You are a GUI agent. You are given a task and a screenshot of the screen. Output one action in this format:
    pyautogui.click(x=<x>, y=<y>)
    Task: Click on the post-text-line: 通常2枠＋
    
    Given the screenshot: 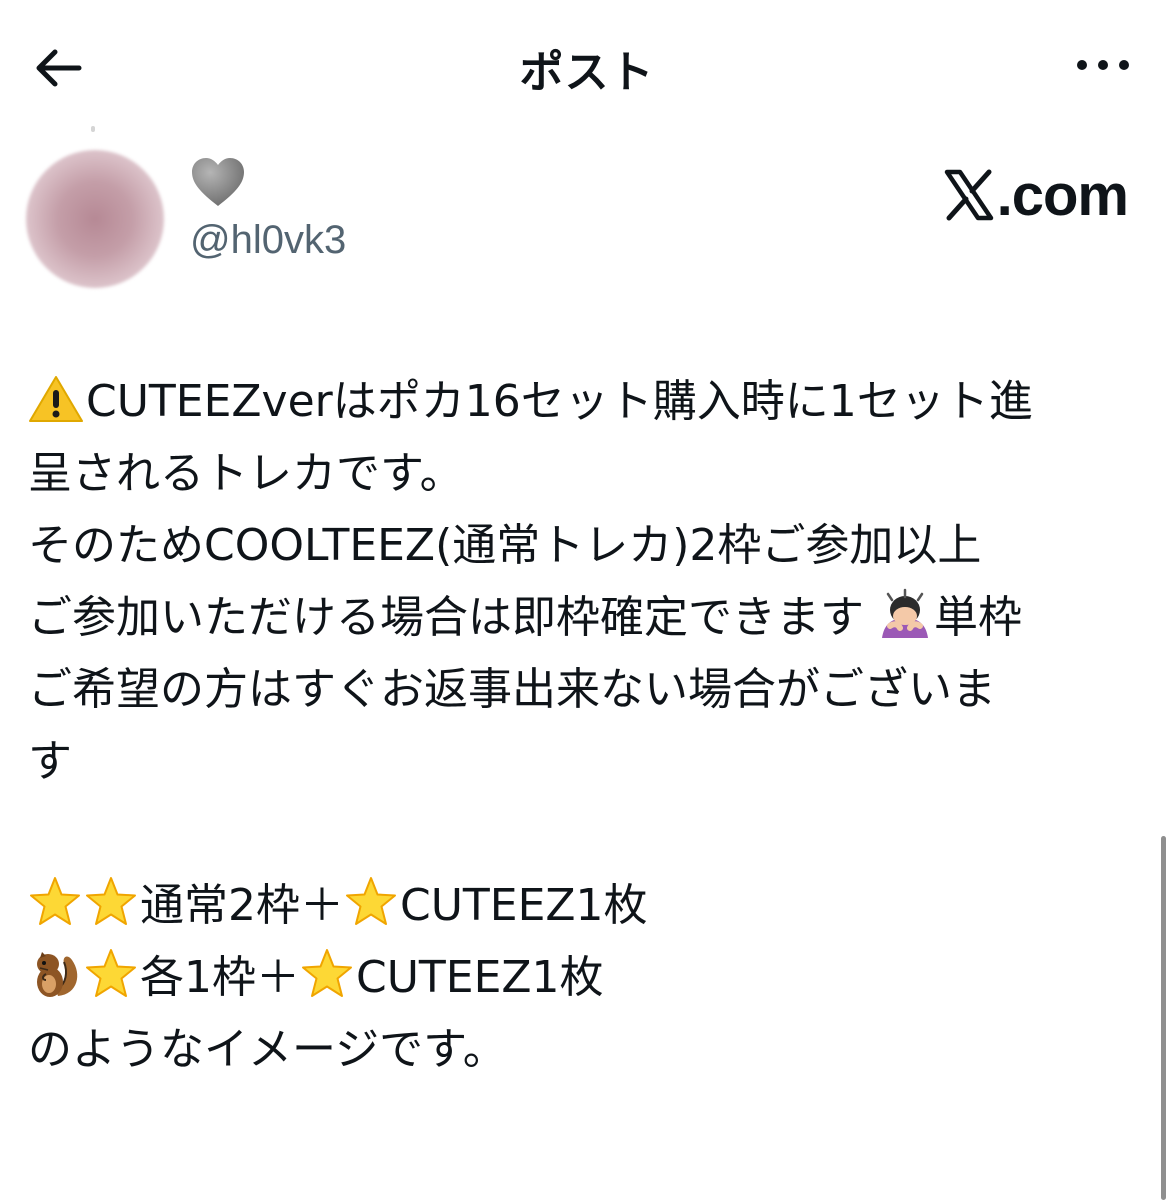 What is the action you would take?
    pyautogui.click(x=242, y=905)
    